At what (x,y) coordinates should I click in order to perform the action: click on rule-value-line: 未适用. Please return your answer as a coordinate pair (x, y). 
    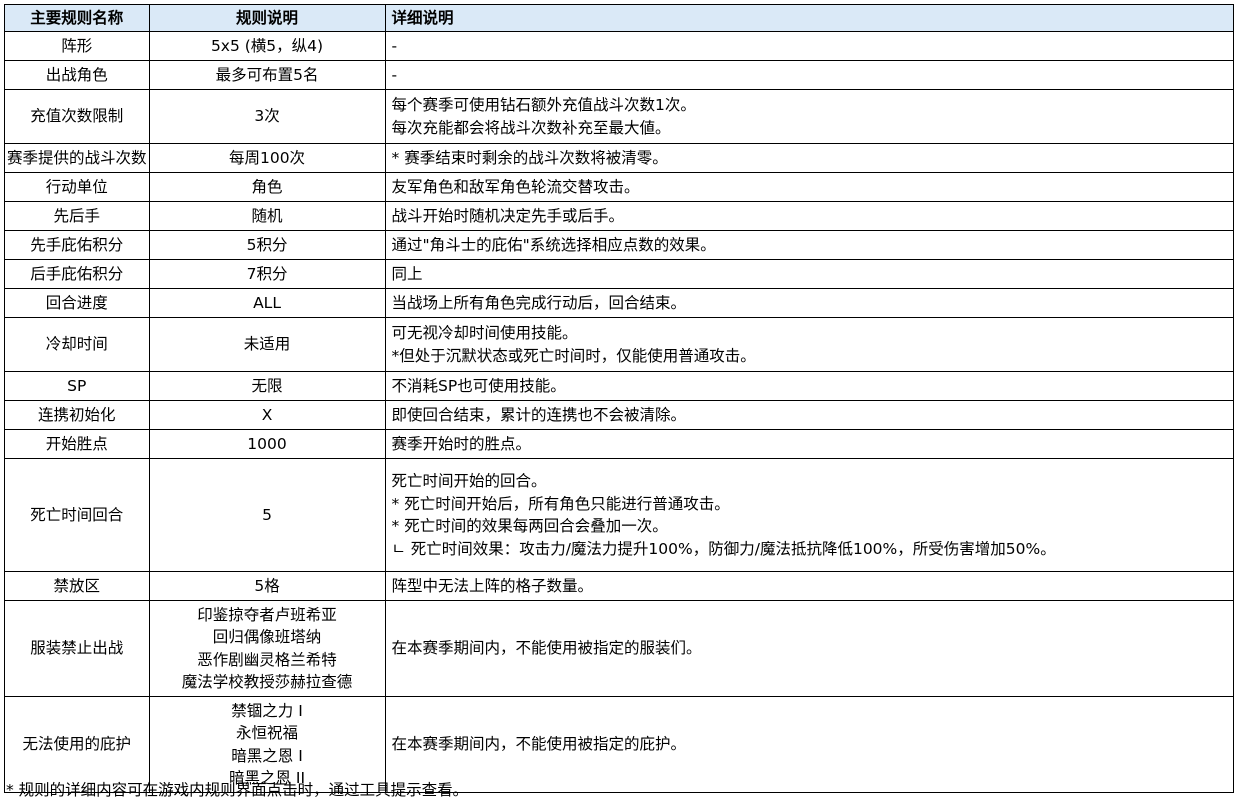
    Looking at the image, I should click on (267, 344).